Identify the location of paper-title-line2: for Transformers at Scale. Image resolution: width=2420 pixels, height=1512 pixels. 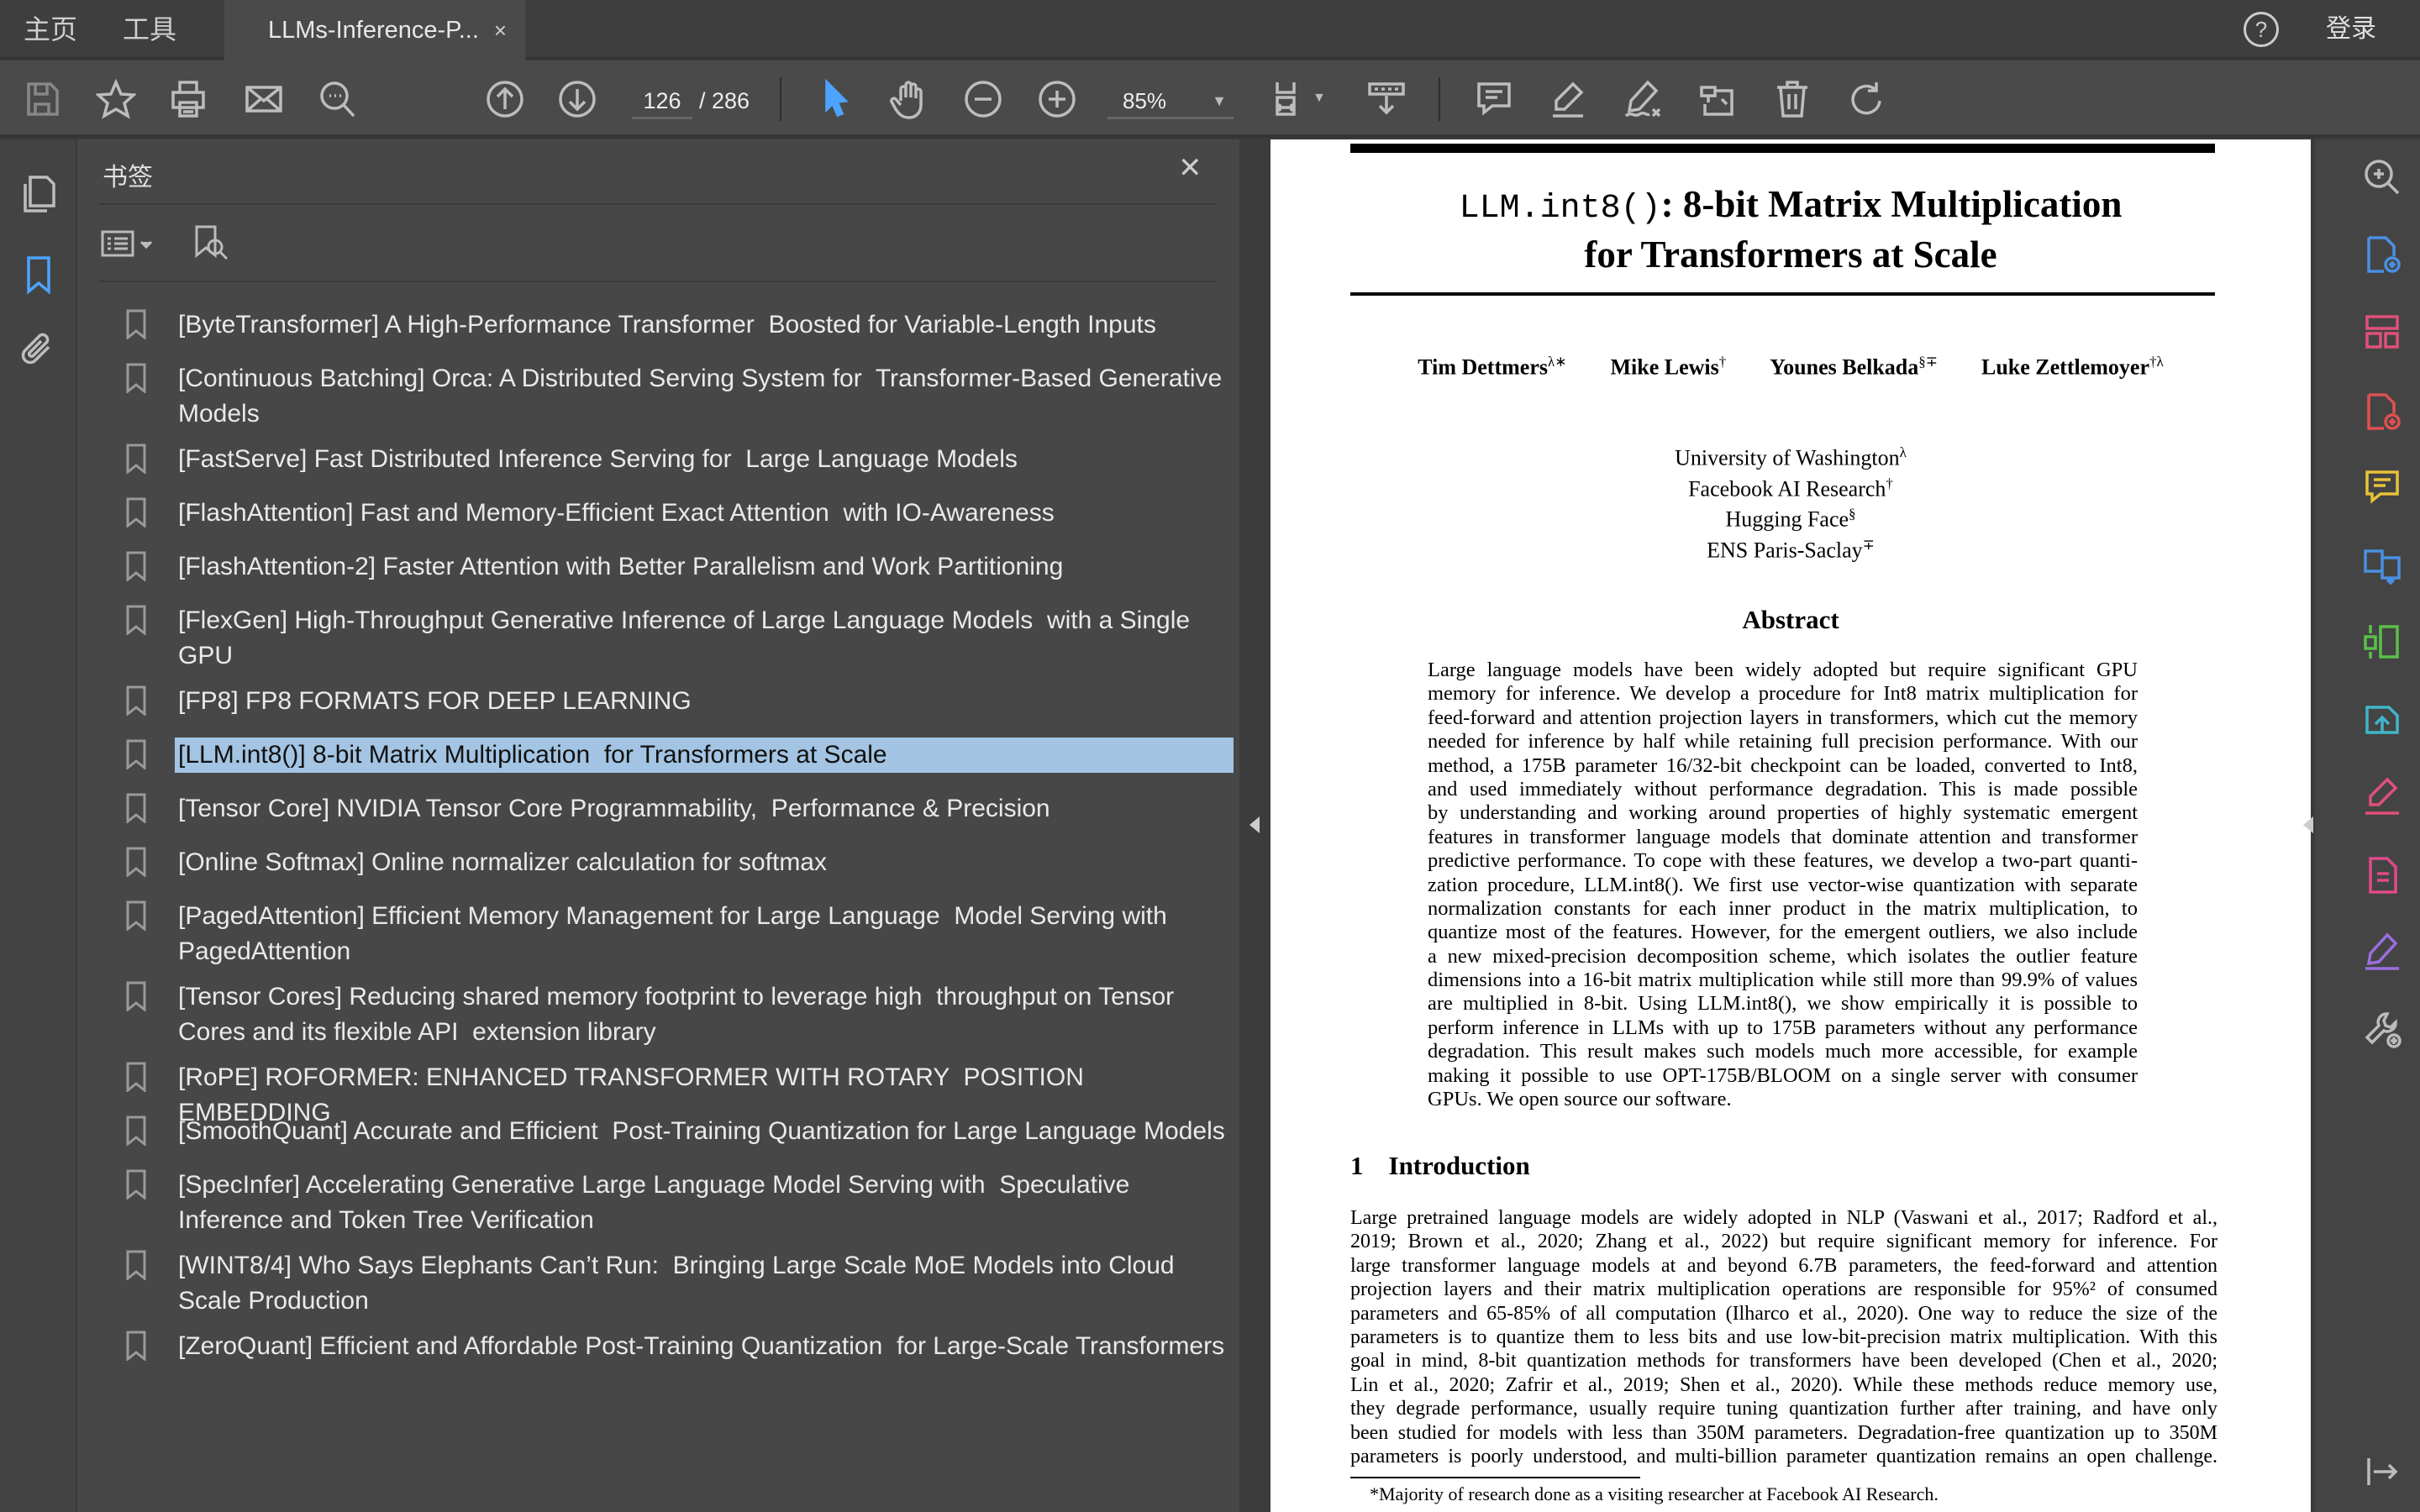
(1791, 255).